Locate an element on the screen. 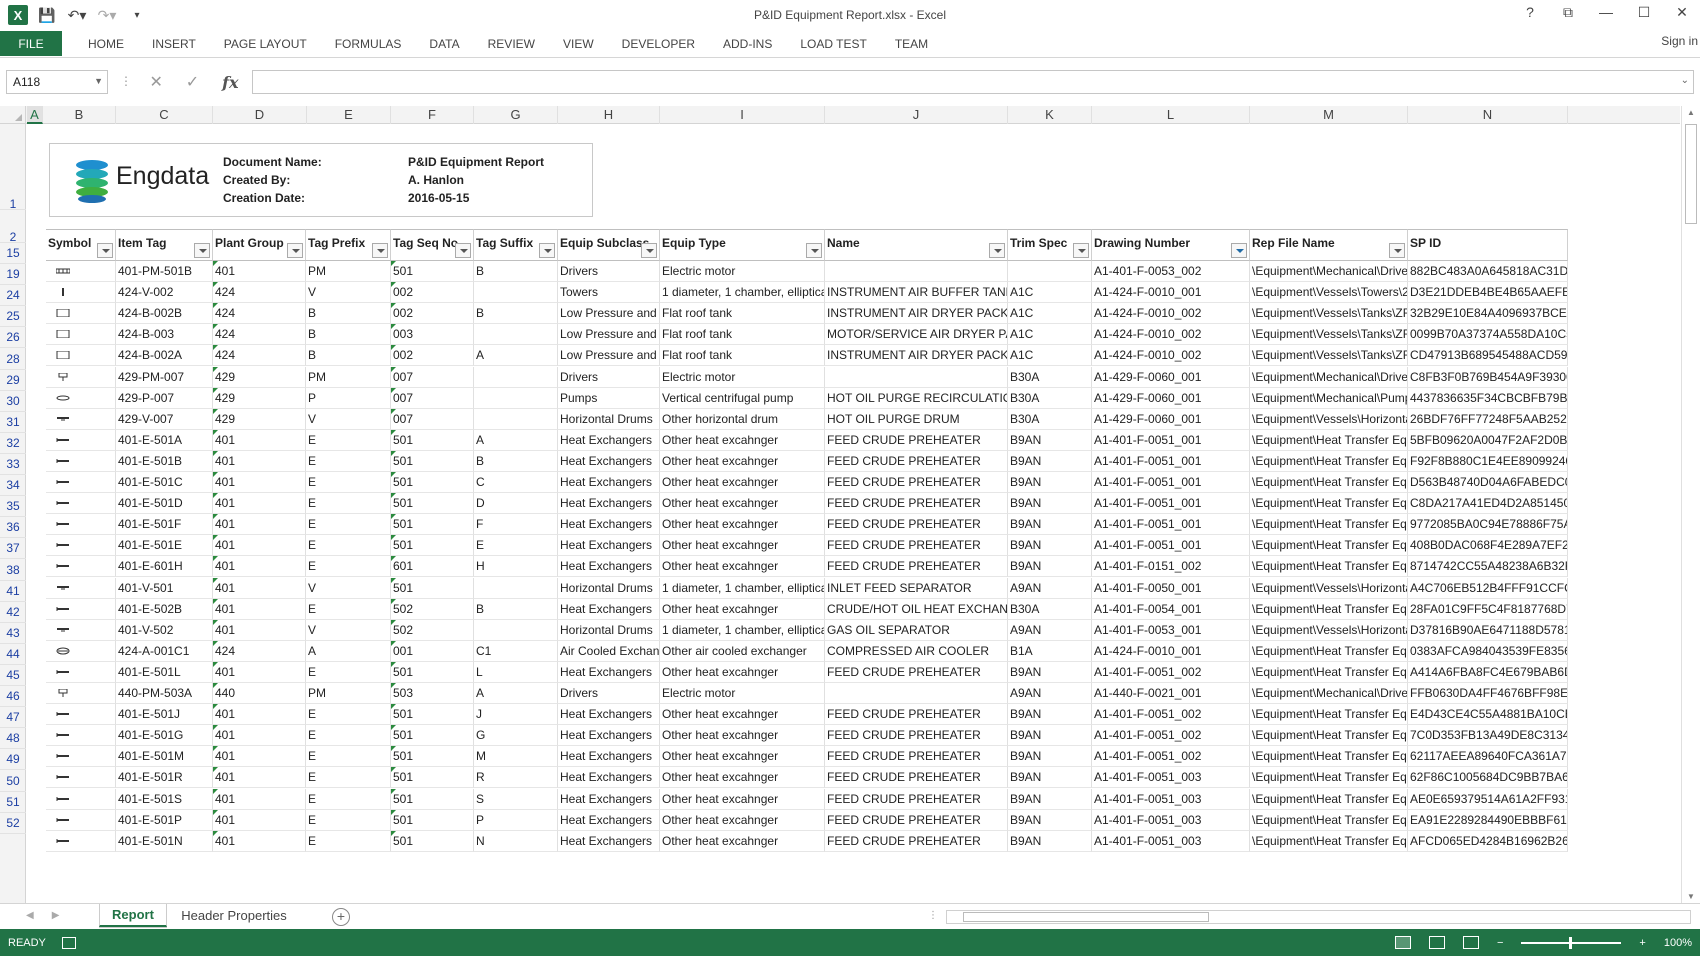 The image size is (1700, 956). column-header-i: I is located at coordinates (742, 115).